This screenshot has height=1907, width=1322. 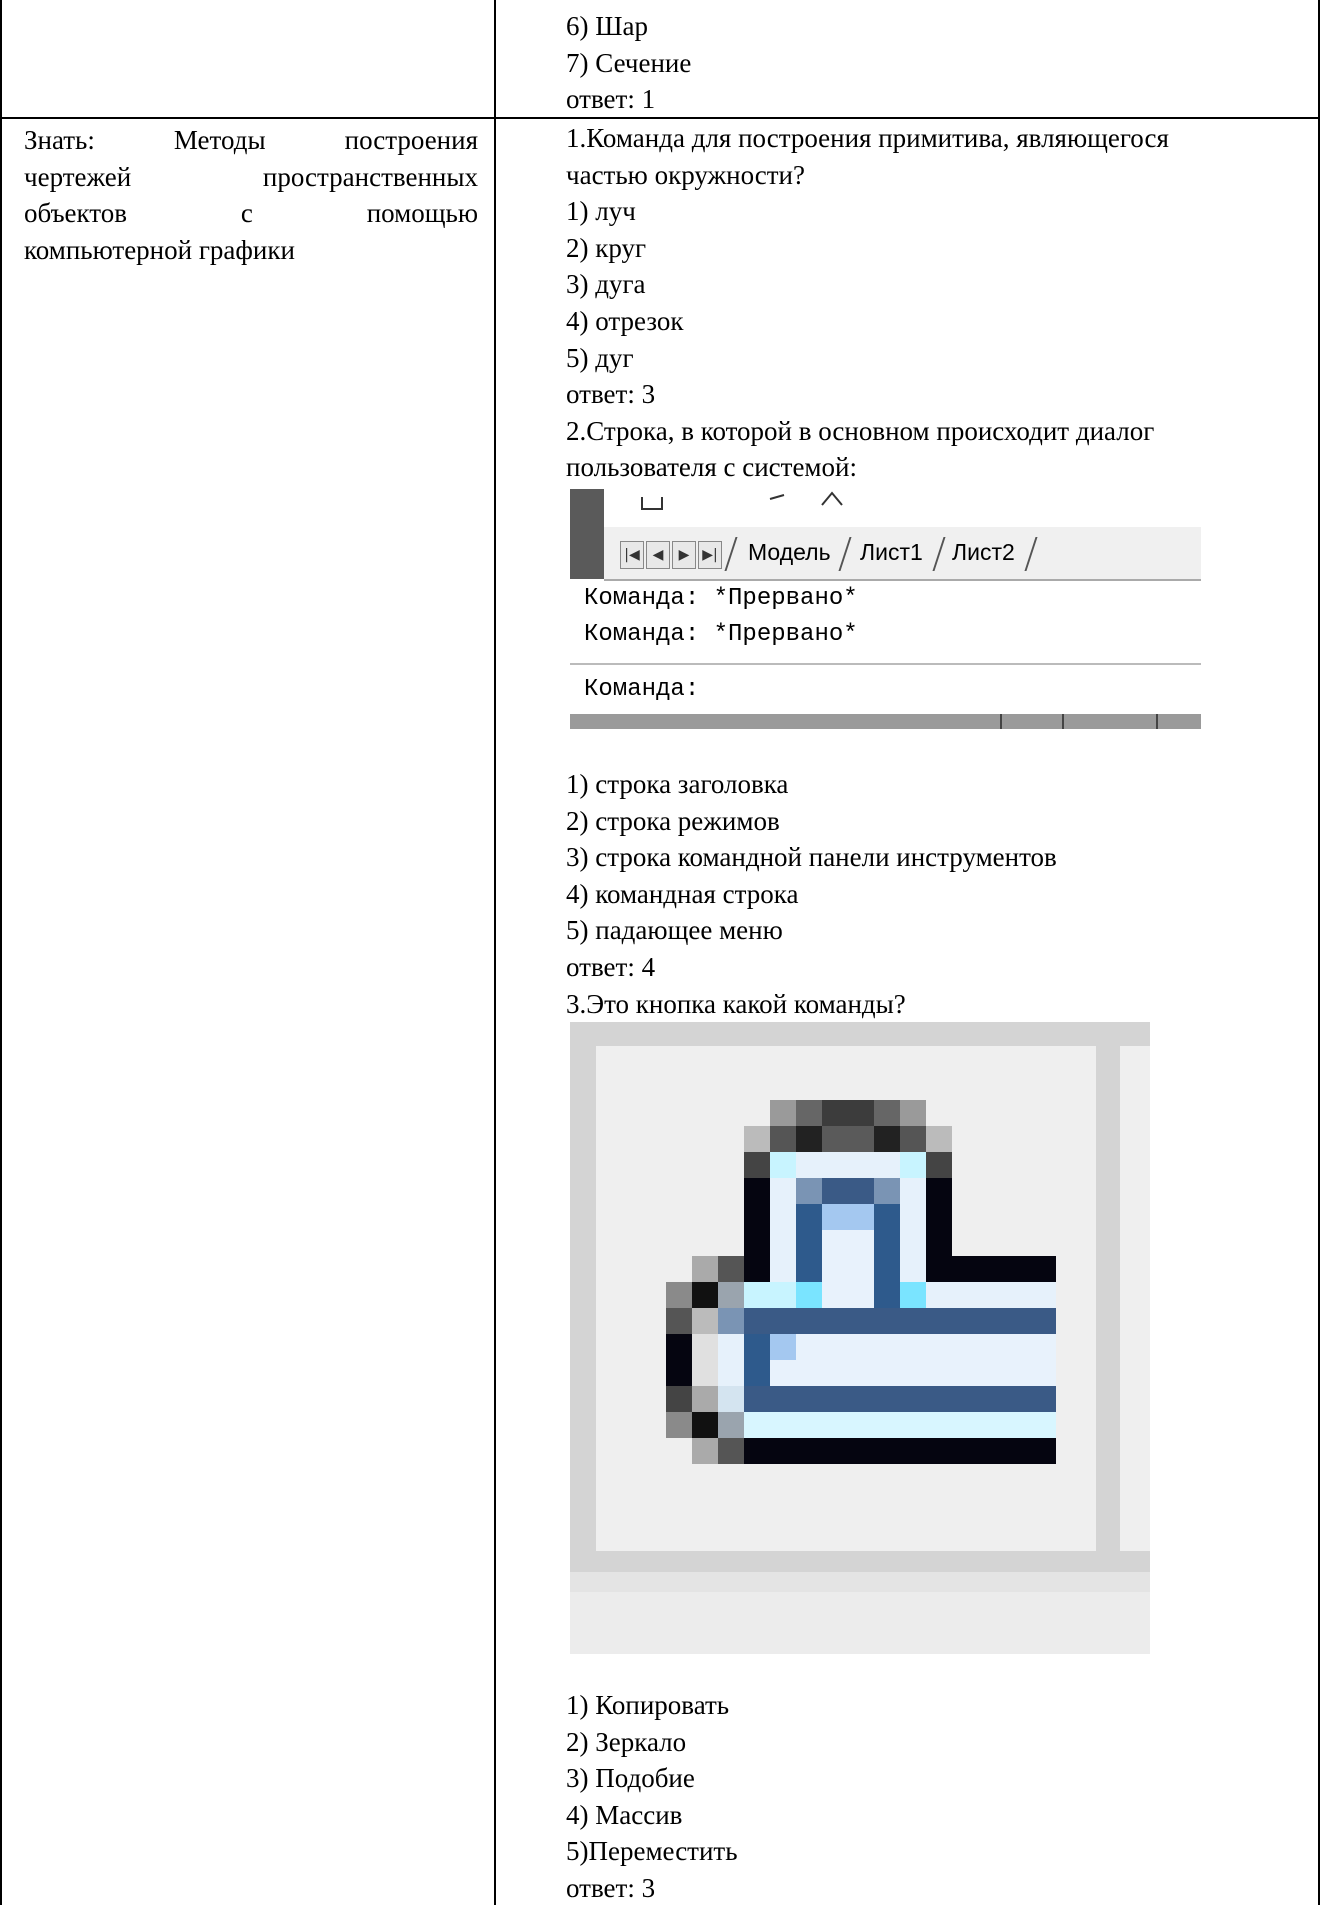 What do you see at coordinates (632, 555) in the screenshot?
I see `first-icon: |◀` at bounding box center [632, 555].